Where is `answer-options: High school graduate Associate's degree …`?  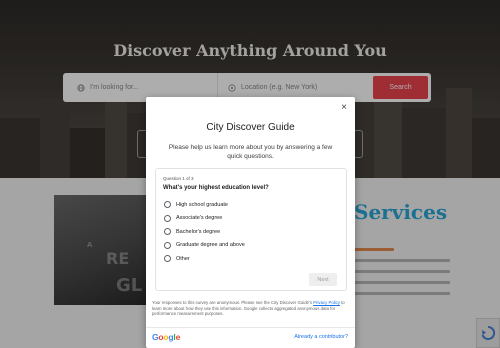
answer-options: High school graduate Associate's degree … is located at coordinates (204, 232).